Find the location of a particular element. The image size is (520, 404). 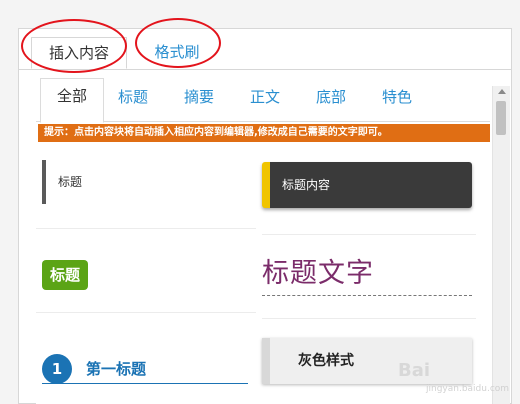

template-purple-title: 标题文字 is located at coordinates (367, 275).